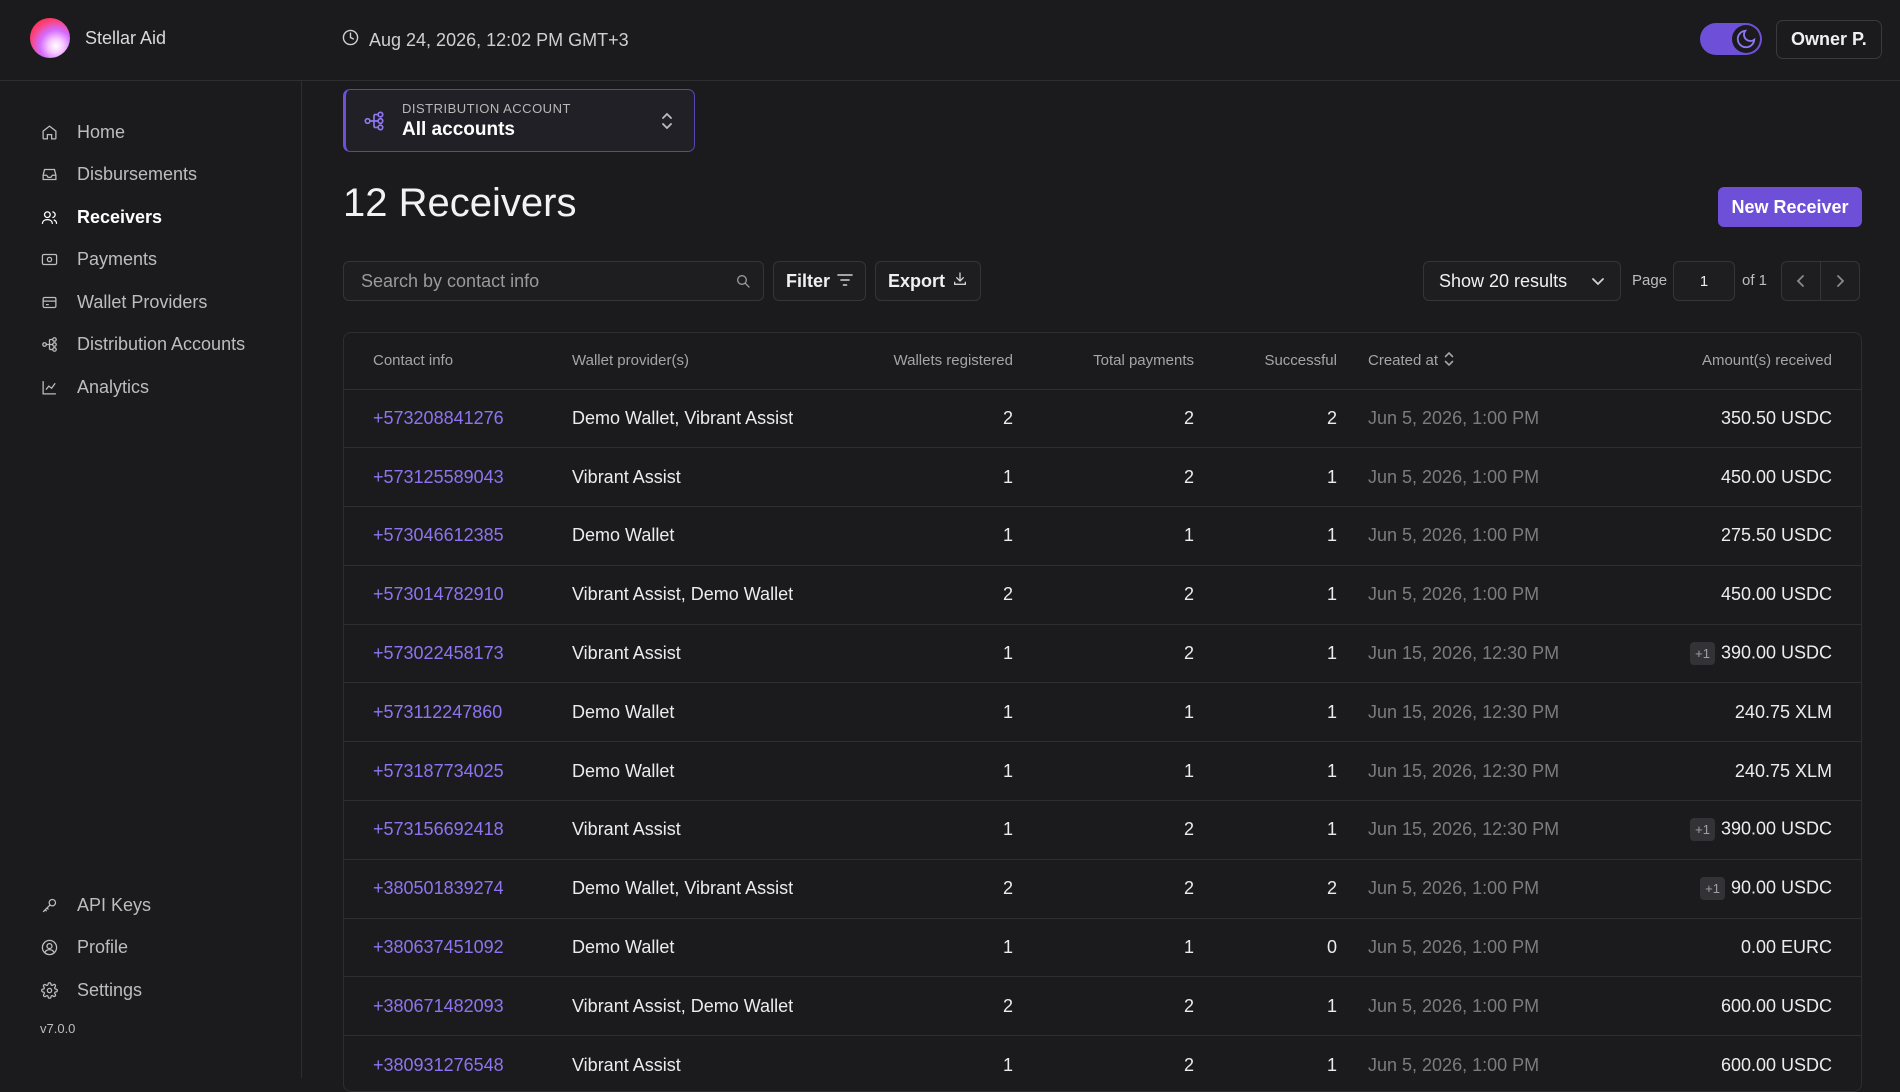 This screenshot has width=1900, height=1092. Describe the element at coordinates (1731, 39) in the screenshot. I see `theme-toggle` at that location.